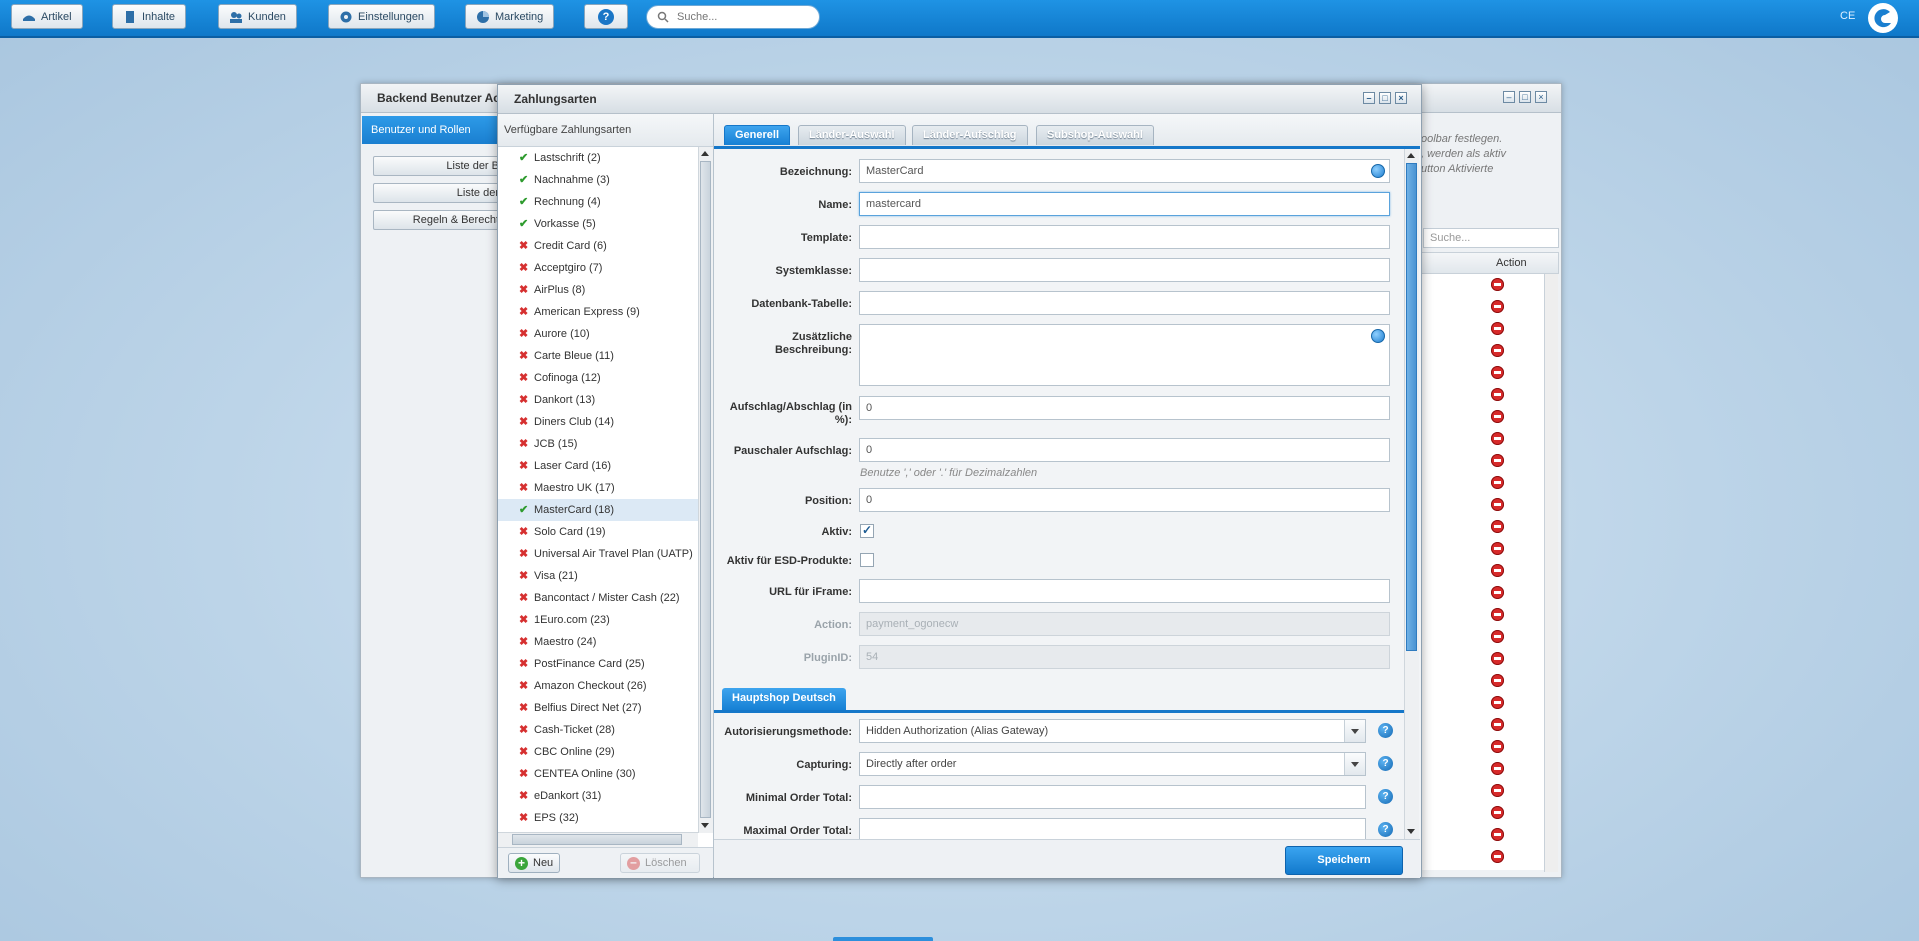 The image size is (1919, 941). I want to click on tab-generell: Generell, so click(757, 135).